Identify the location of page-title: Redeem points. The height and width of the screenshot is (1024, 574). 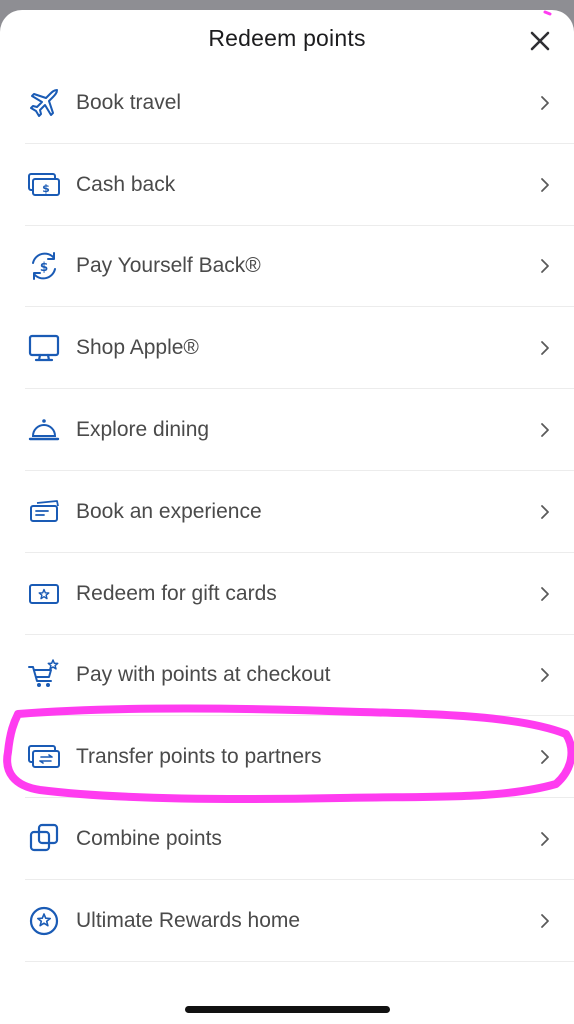
(287, 38).